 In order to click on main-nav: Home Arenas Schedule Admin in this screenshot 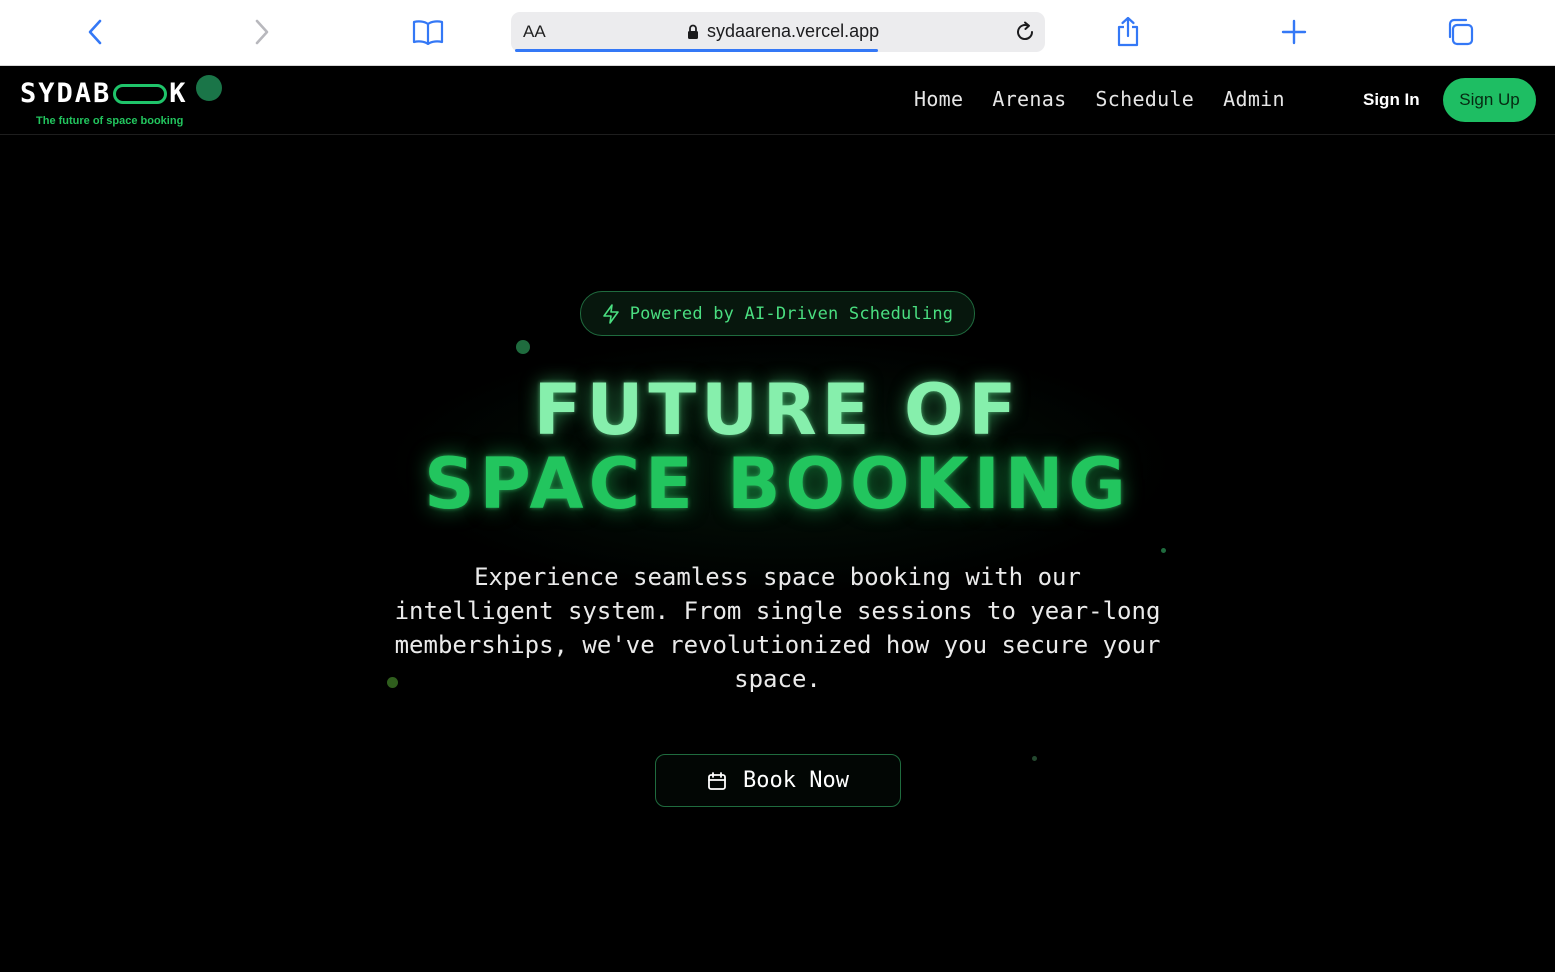, I will do `click(1099, 99)`.